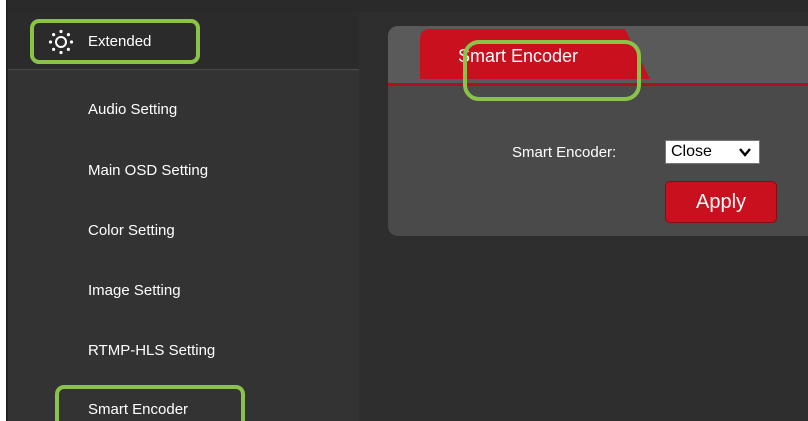 The width and height of the screenshot is (808, 421). Describe the element at coordinates (721, 202) in the screenshot. I see `apply-button: Apply` at that location.